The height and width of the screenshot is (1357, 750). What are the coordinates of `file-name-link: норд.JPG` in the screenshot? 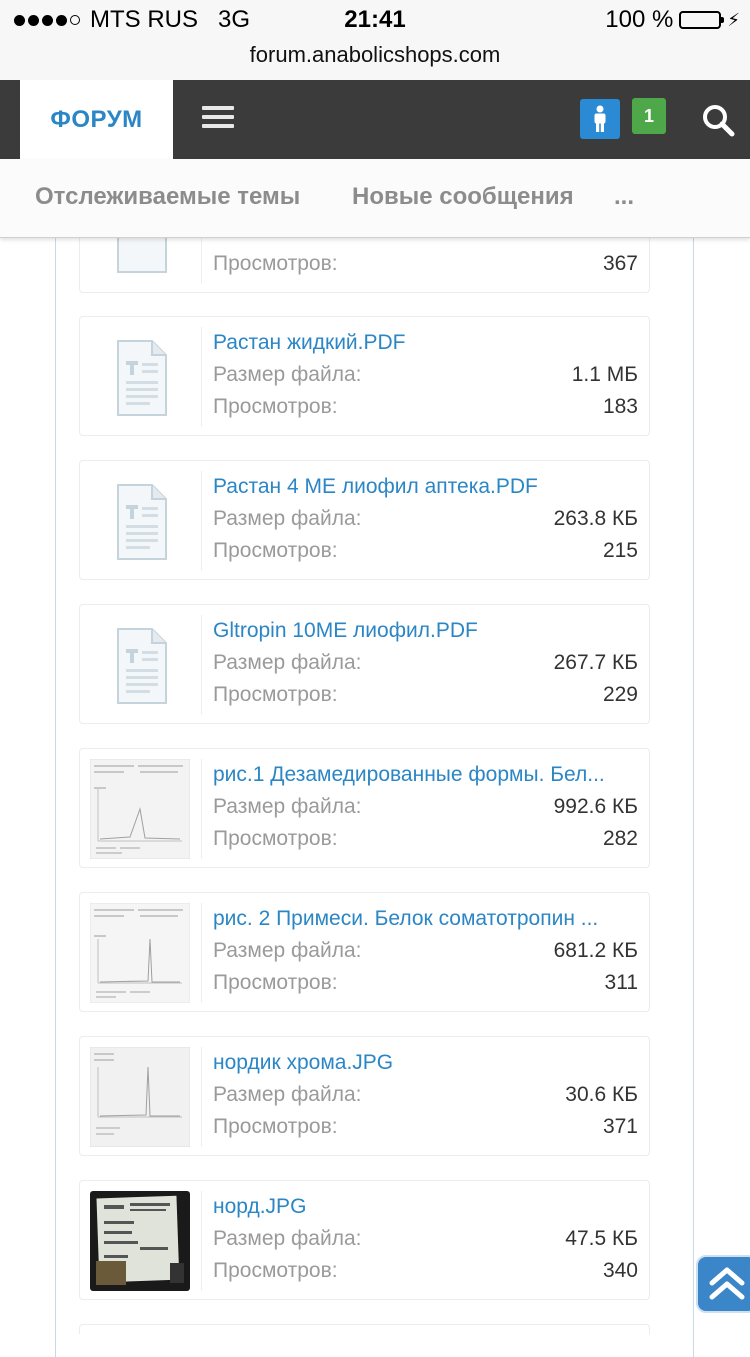 It's located at (425, 1207).